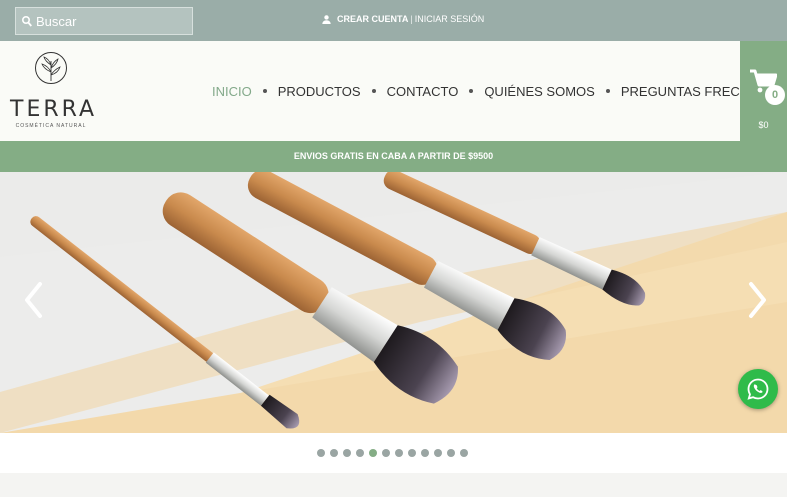 The height and width of the screenshot is (497, 787). What do you see at coordinates (393, 453) in the screenshot?
I see `slider-pagination` at bounding box center [393, 453].